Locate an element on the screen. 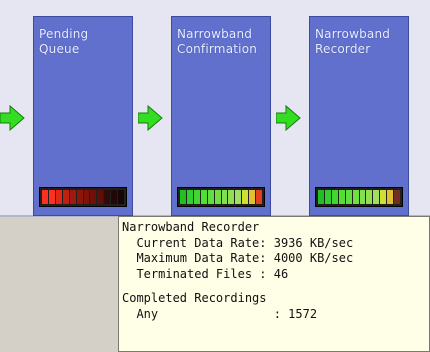 This screenshot has width=430, height=352. stage-pending-queue: Pending Queue is located at coordinates (83, 116).